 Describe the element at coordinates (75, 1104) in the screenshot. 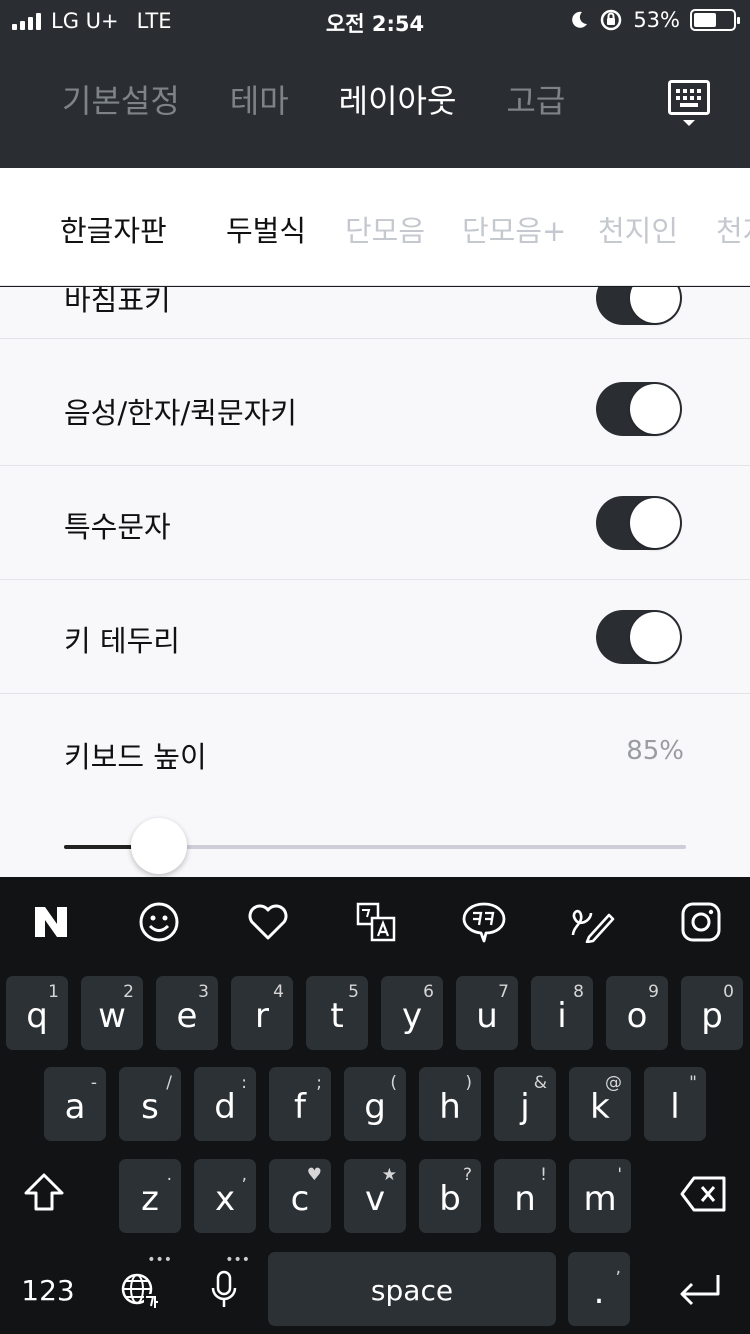

I see `key-a: a-` at that location.